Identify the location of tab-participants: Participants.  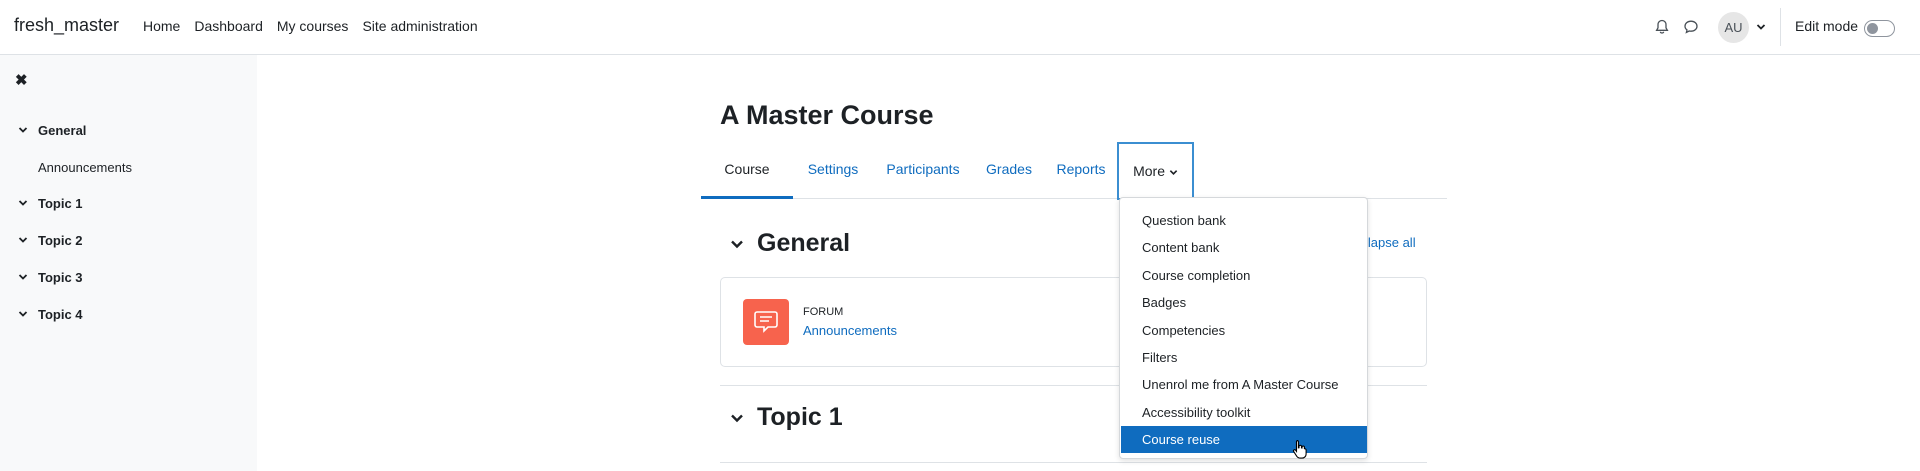
(923, 170).